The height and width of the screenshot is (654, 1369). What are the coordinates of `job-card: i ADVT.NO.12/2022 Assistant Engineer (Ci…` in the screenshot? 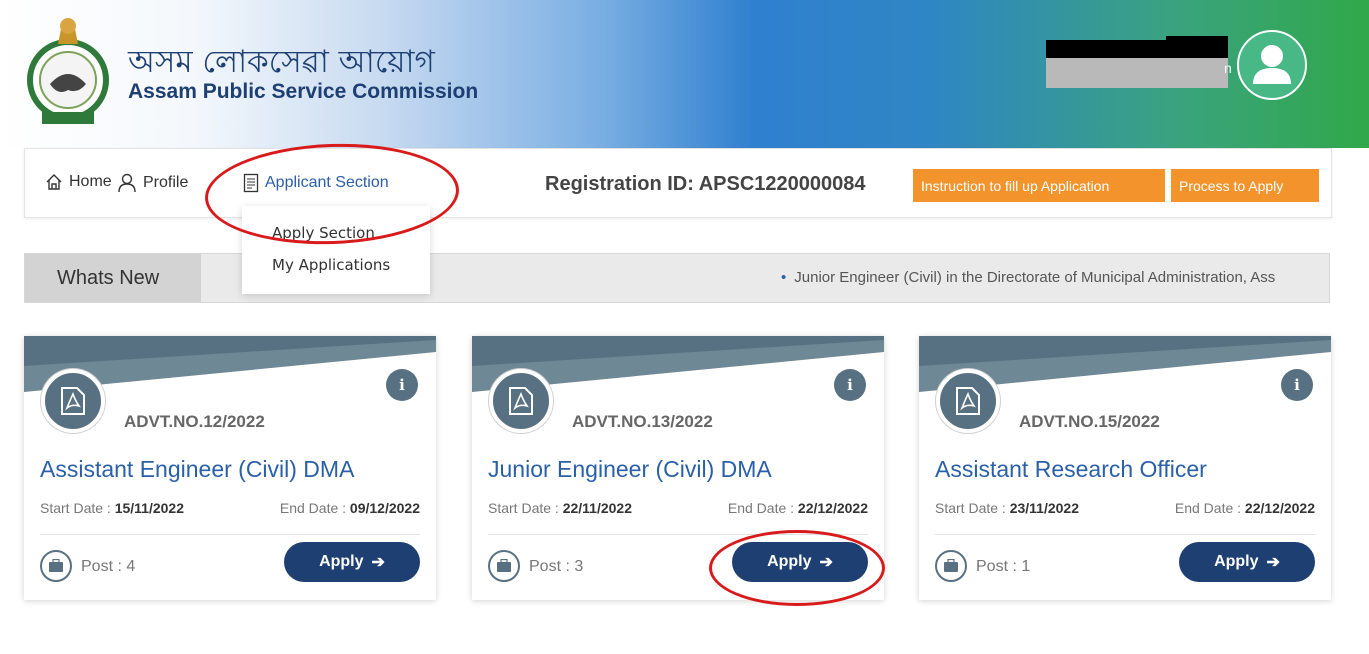 It's located at (230, 468).